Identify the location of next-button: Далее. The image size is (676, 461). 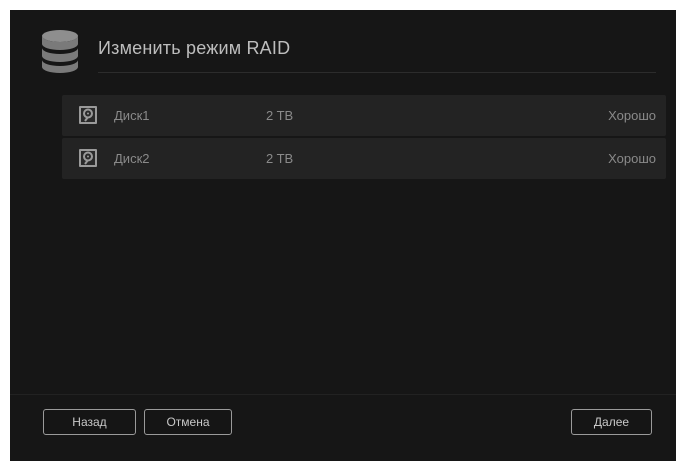
(611, 422).